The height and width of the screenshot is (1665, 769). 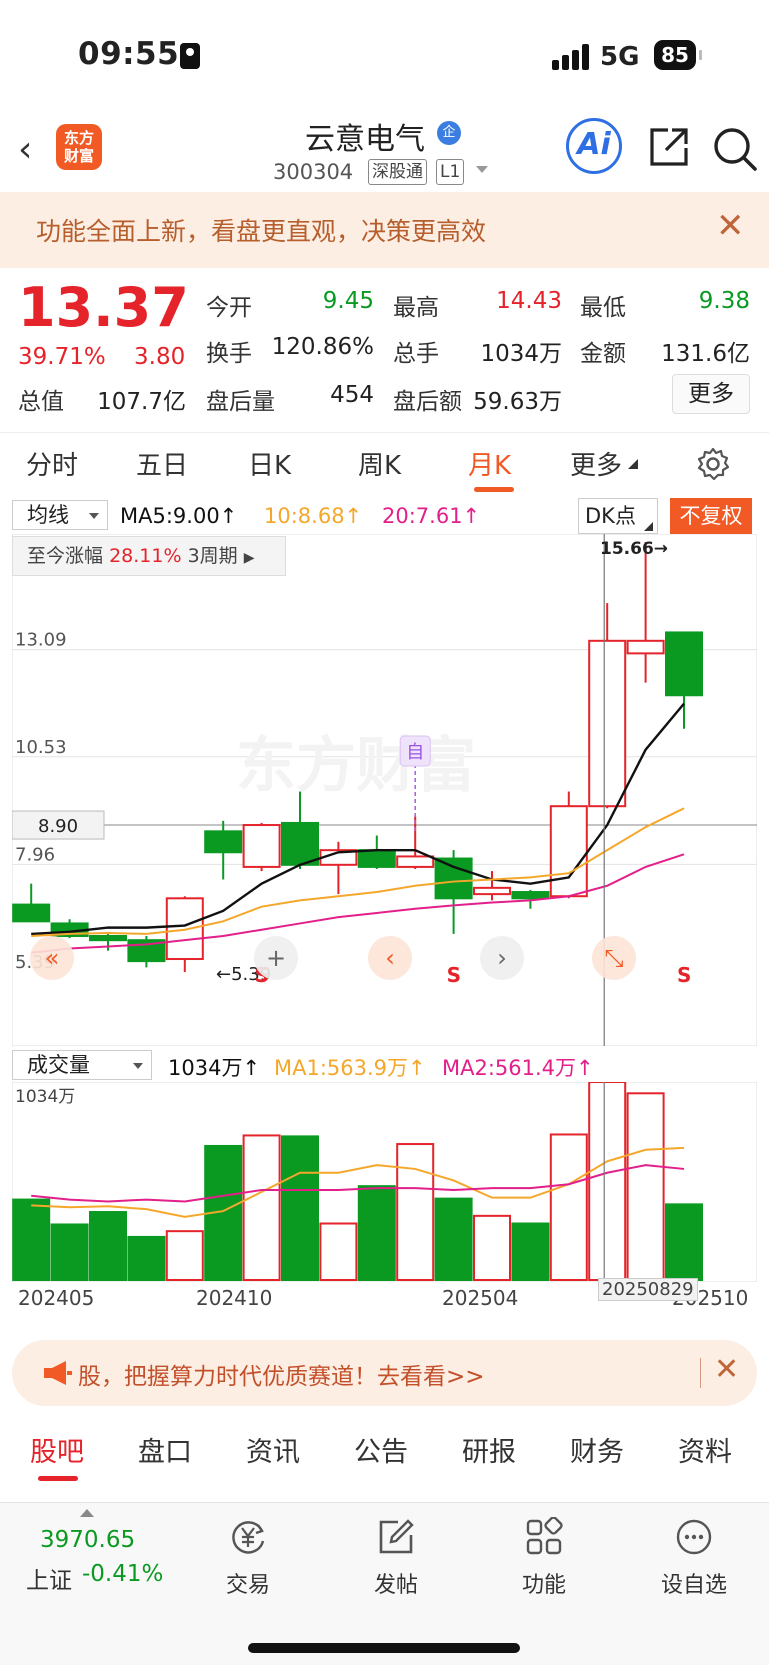 I want to click on ai-button: Ai, so click(x=594, y=146).